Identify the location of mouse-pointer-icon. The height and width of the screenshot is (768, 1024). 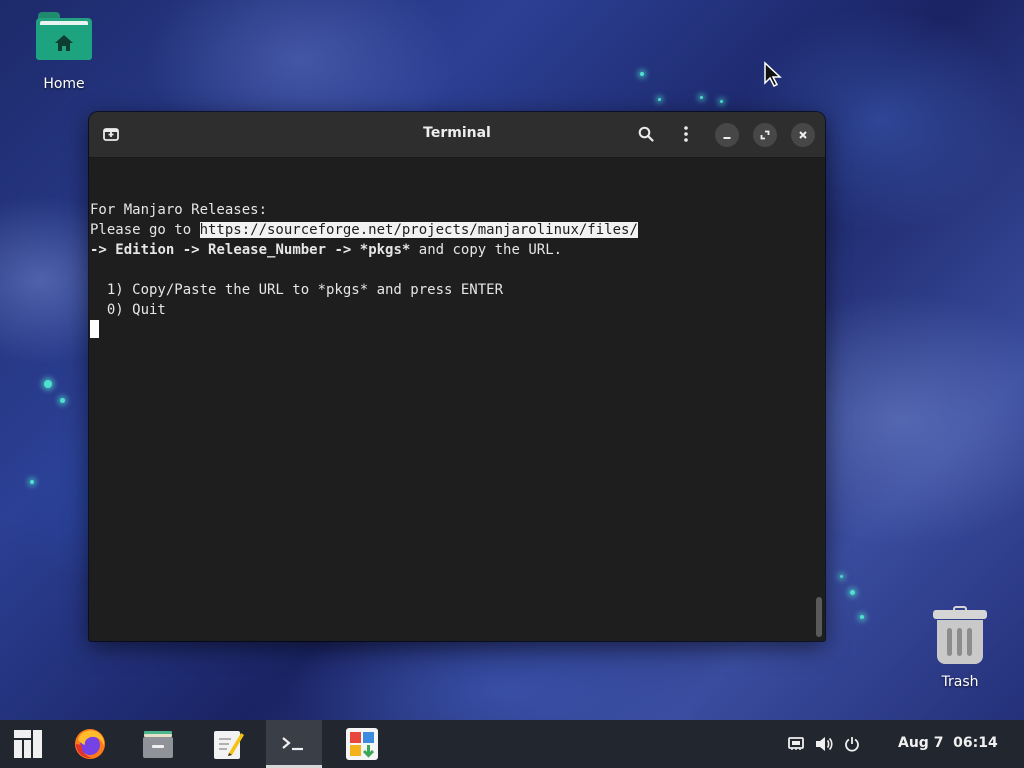
(773, 74).